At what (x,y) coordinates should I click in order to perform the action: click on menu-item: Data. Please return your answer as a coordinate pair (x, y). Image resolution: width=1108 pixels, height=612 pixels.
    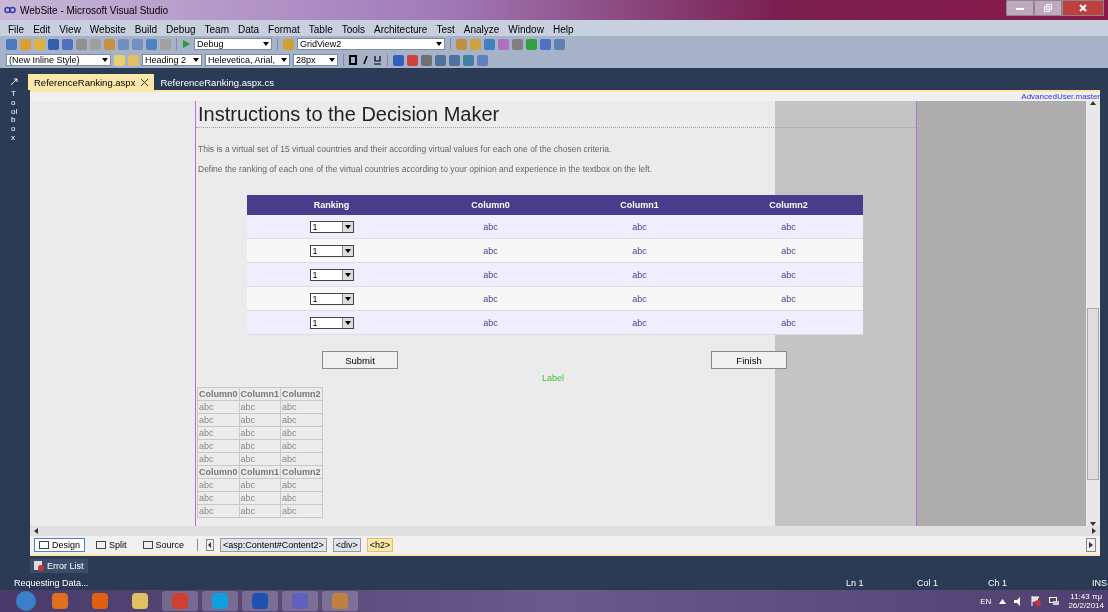
    Looking at the image, I should click on (249, 29).